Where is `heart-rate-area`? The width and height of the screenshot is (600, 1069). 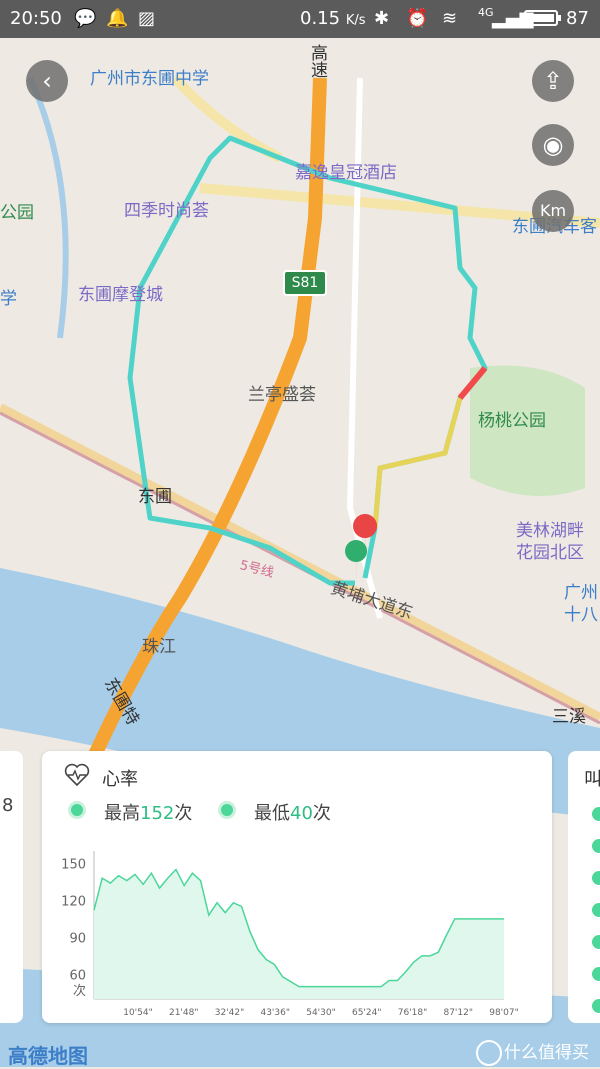
heart-rate-area is located at coordinates (299, 934).